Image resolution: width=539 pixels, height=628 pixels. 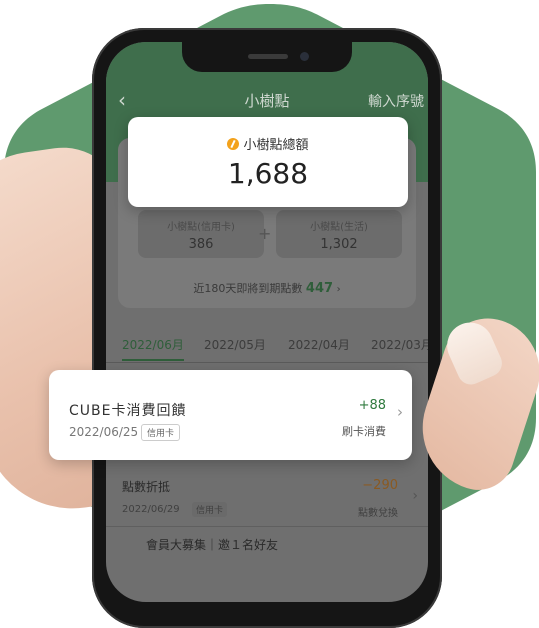 What do you see at coordinates (364, 431) in the screenshot?
I see `transaction-type: 刷卡消費` at bounding box center [364, 431].